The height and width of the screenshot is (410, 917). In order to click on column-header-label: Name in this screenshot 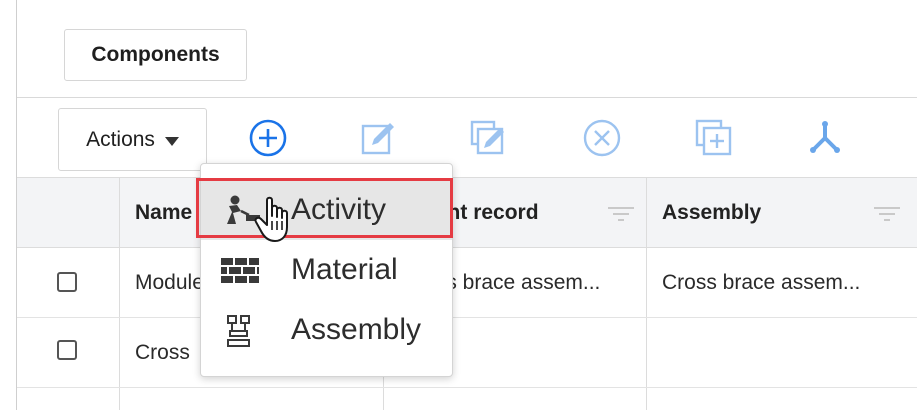, I will do `click(164, 212)`.